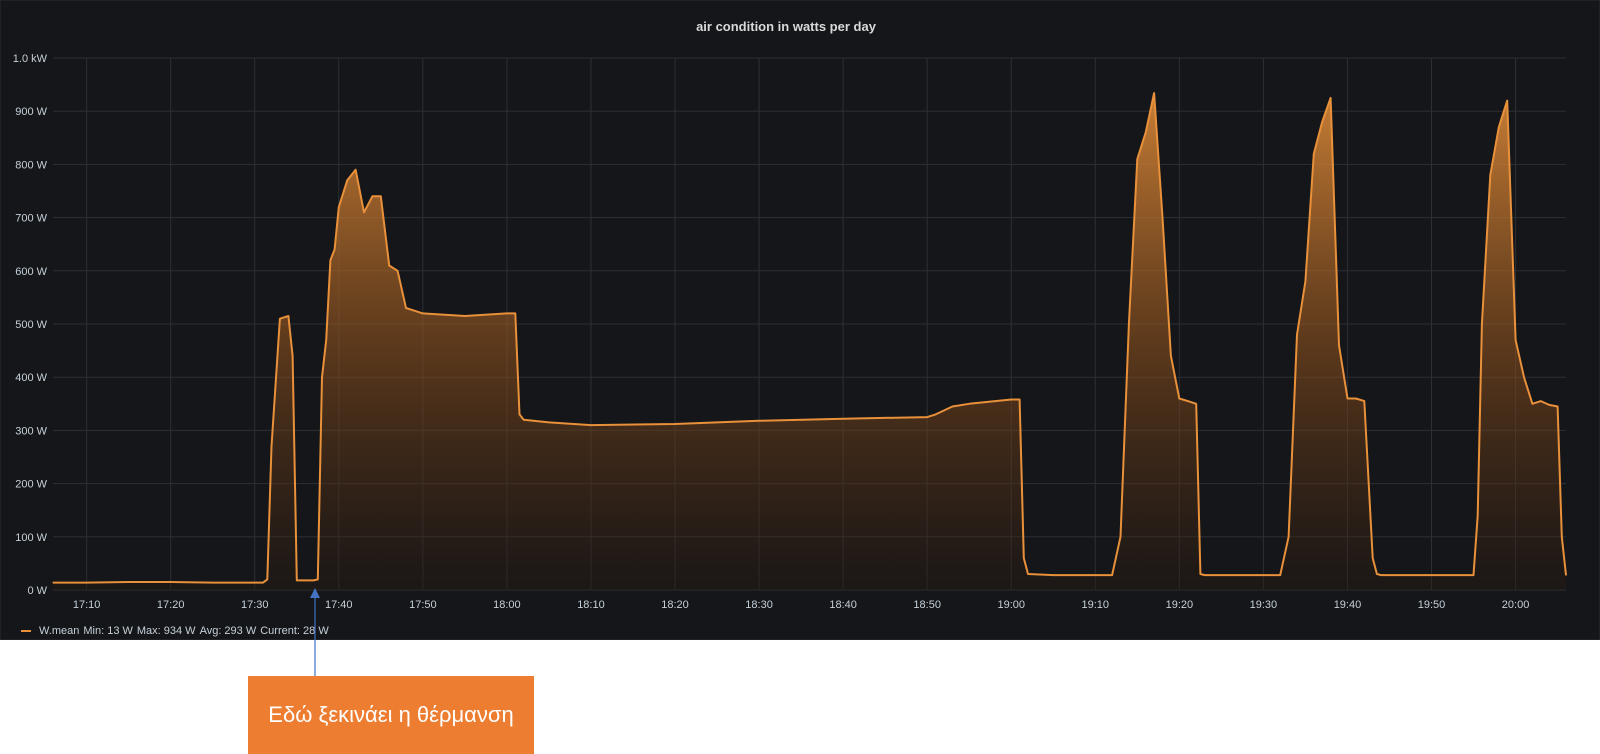  I want to click on annotation-text: Εδώ ξεκινάει η θέρμανση, so click(391, 714).